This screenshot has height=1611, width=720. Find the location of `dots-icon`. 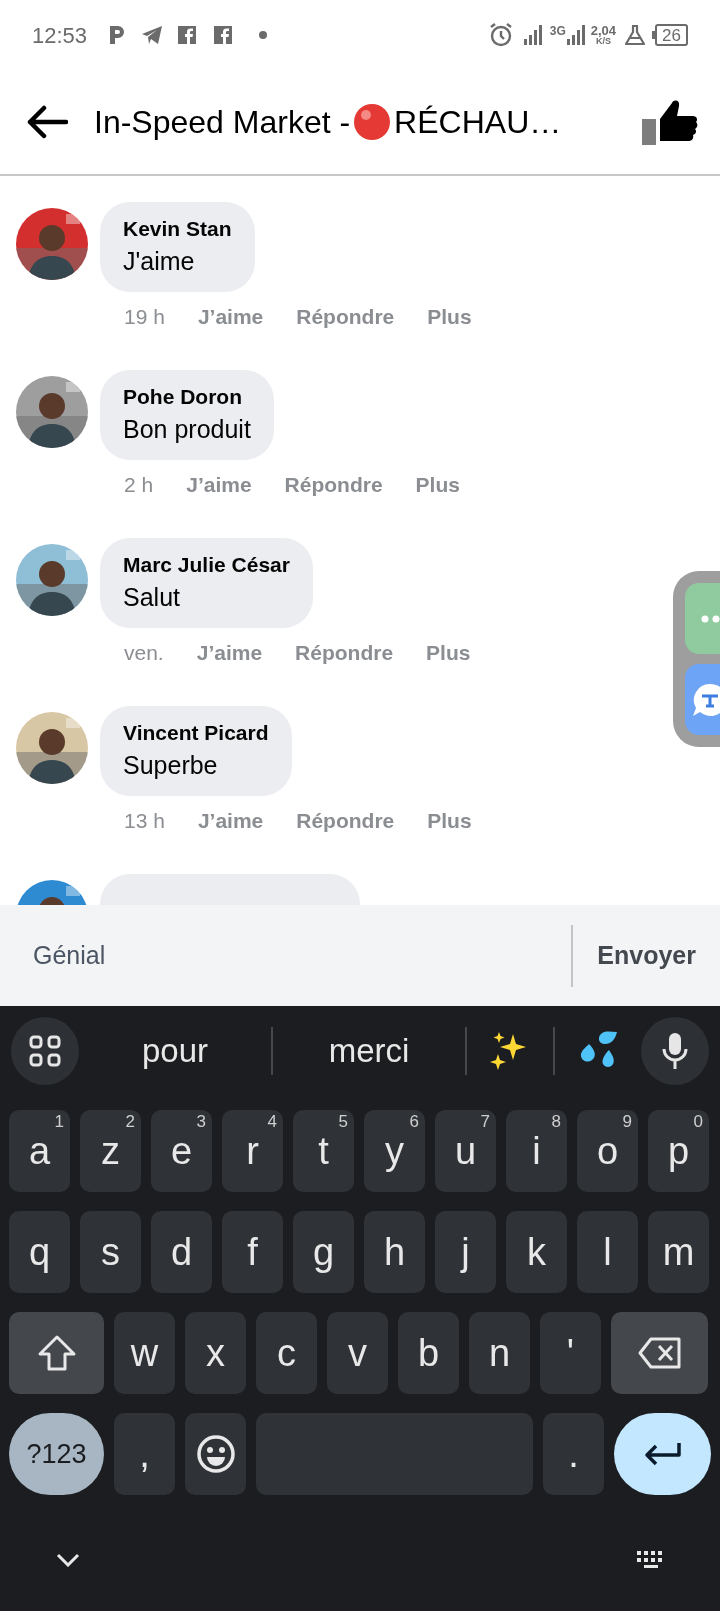

dots-icon is located at coordinates (710, 618).